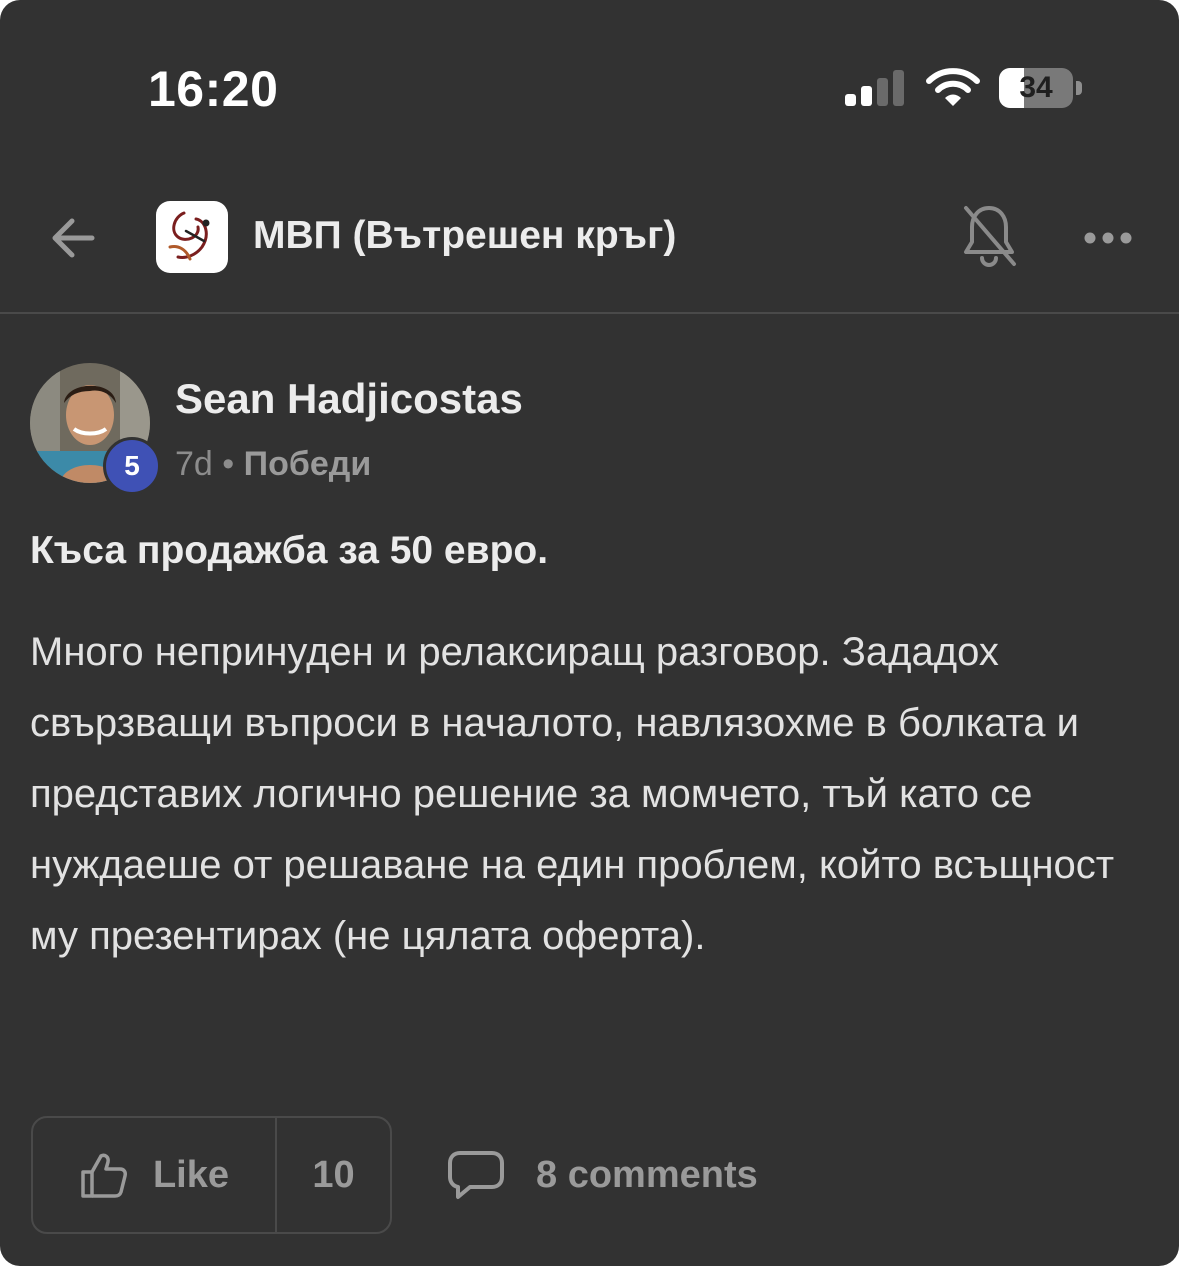 The height and width of the screenshot is (1266, 1179). What do you see at coordinates (333, 1175) in the screenshot?
I see `like-count: 10` at bounding box center [333, 1175].